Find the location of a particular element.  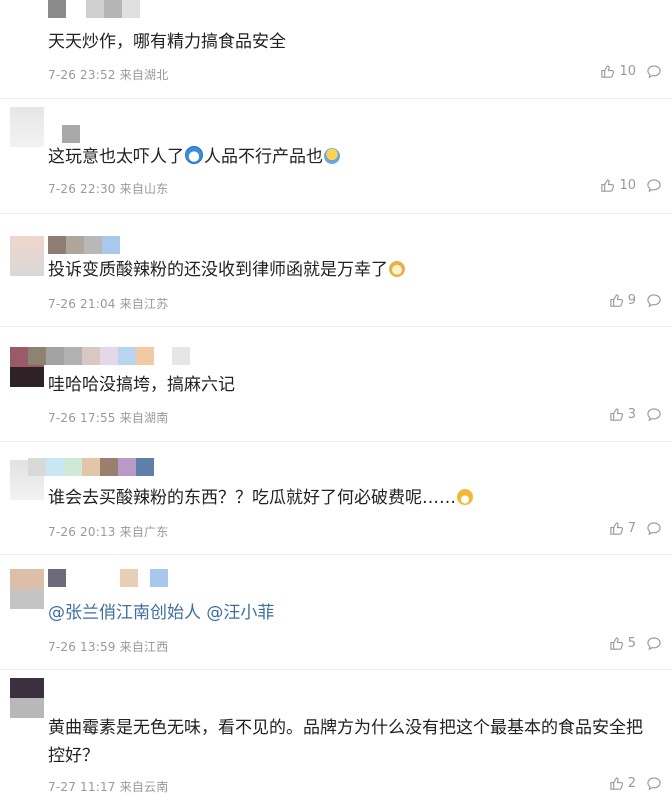

like-button: 3 is located at coordinates (622, 414).